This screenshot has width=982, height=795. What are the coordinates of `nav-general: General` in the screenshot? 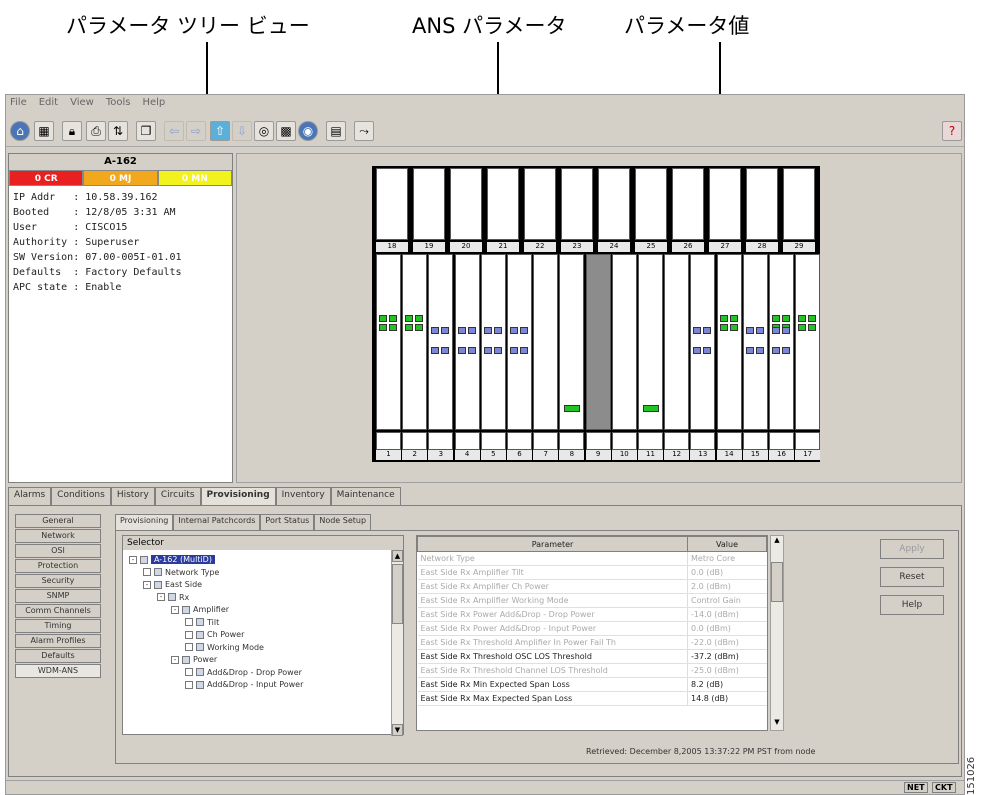 It's located at (58, 521).